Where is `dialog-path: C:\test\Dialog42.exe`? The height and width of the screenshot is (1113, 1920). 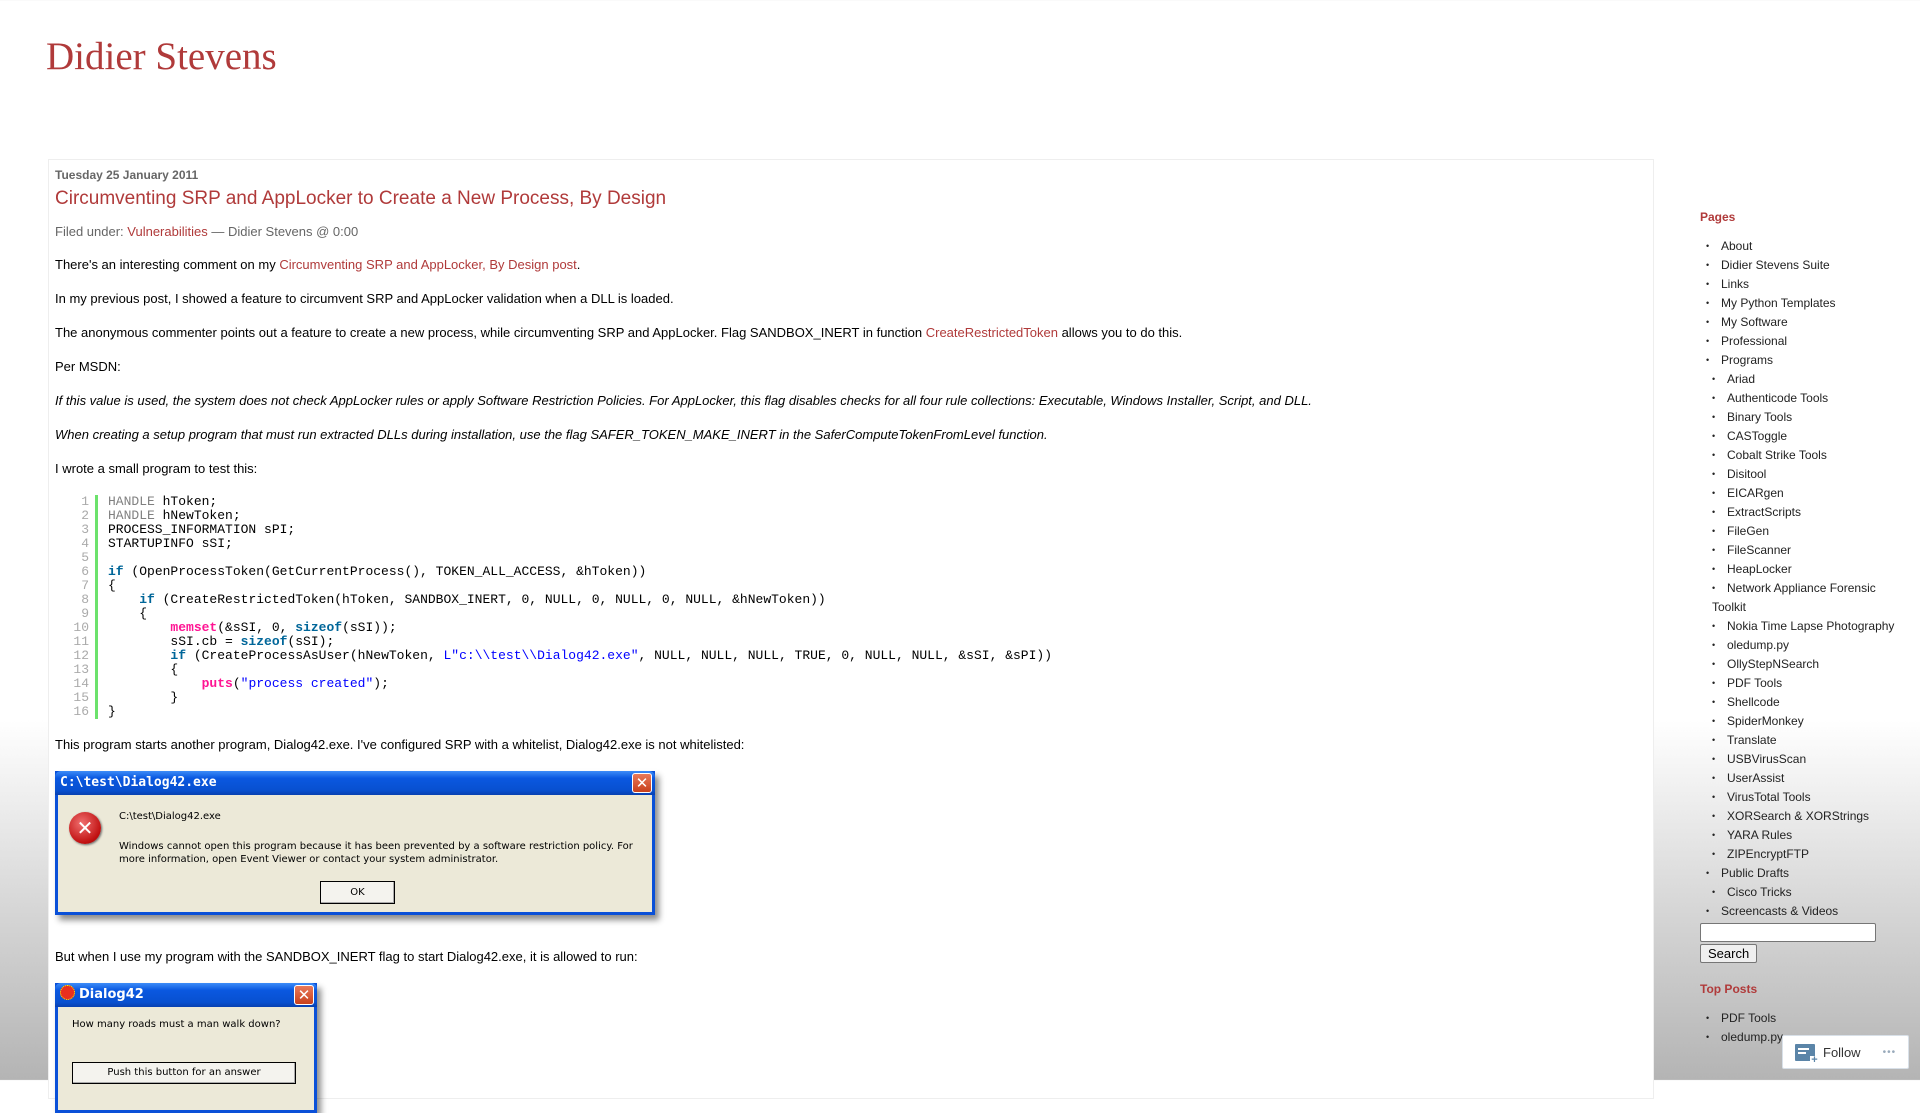
dialog-path: C:\test\Dialog42.exe is located at coordinates (170, 816).